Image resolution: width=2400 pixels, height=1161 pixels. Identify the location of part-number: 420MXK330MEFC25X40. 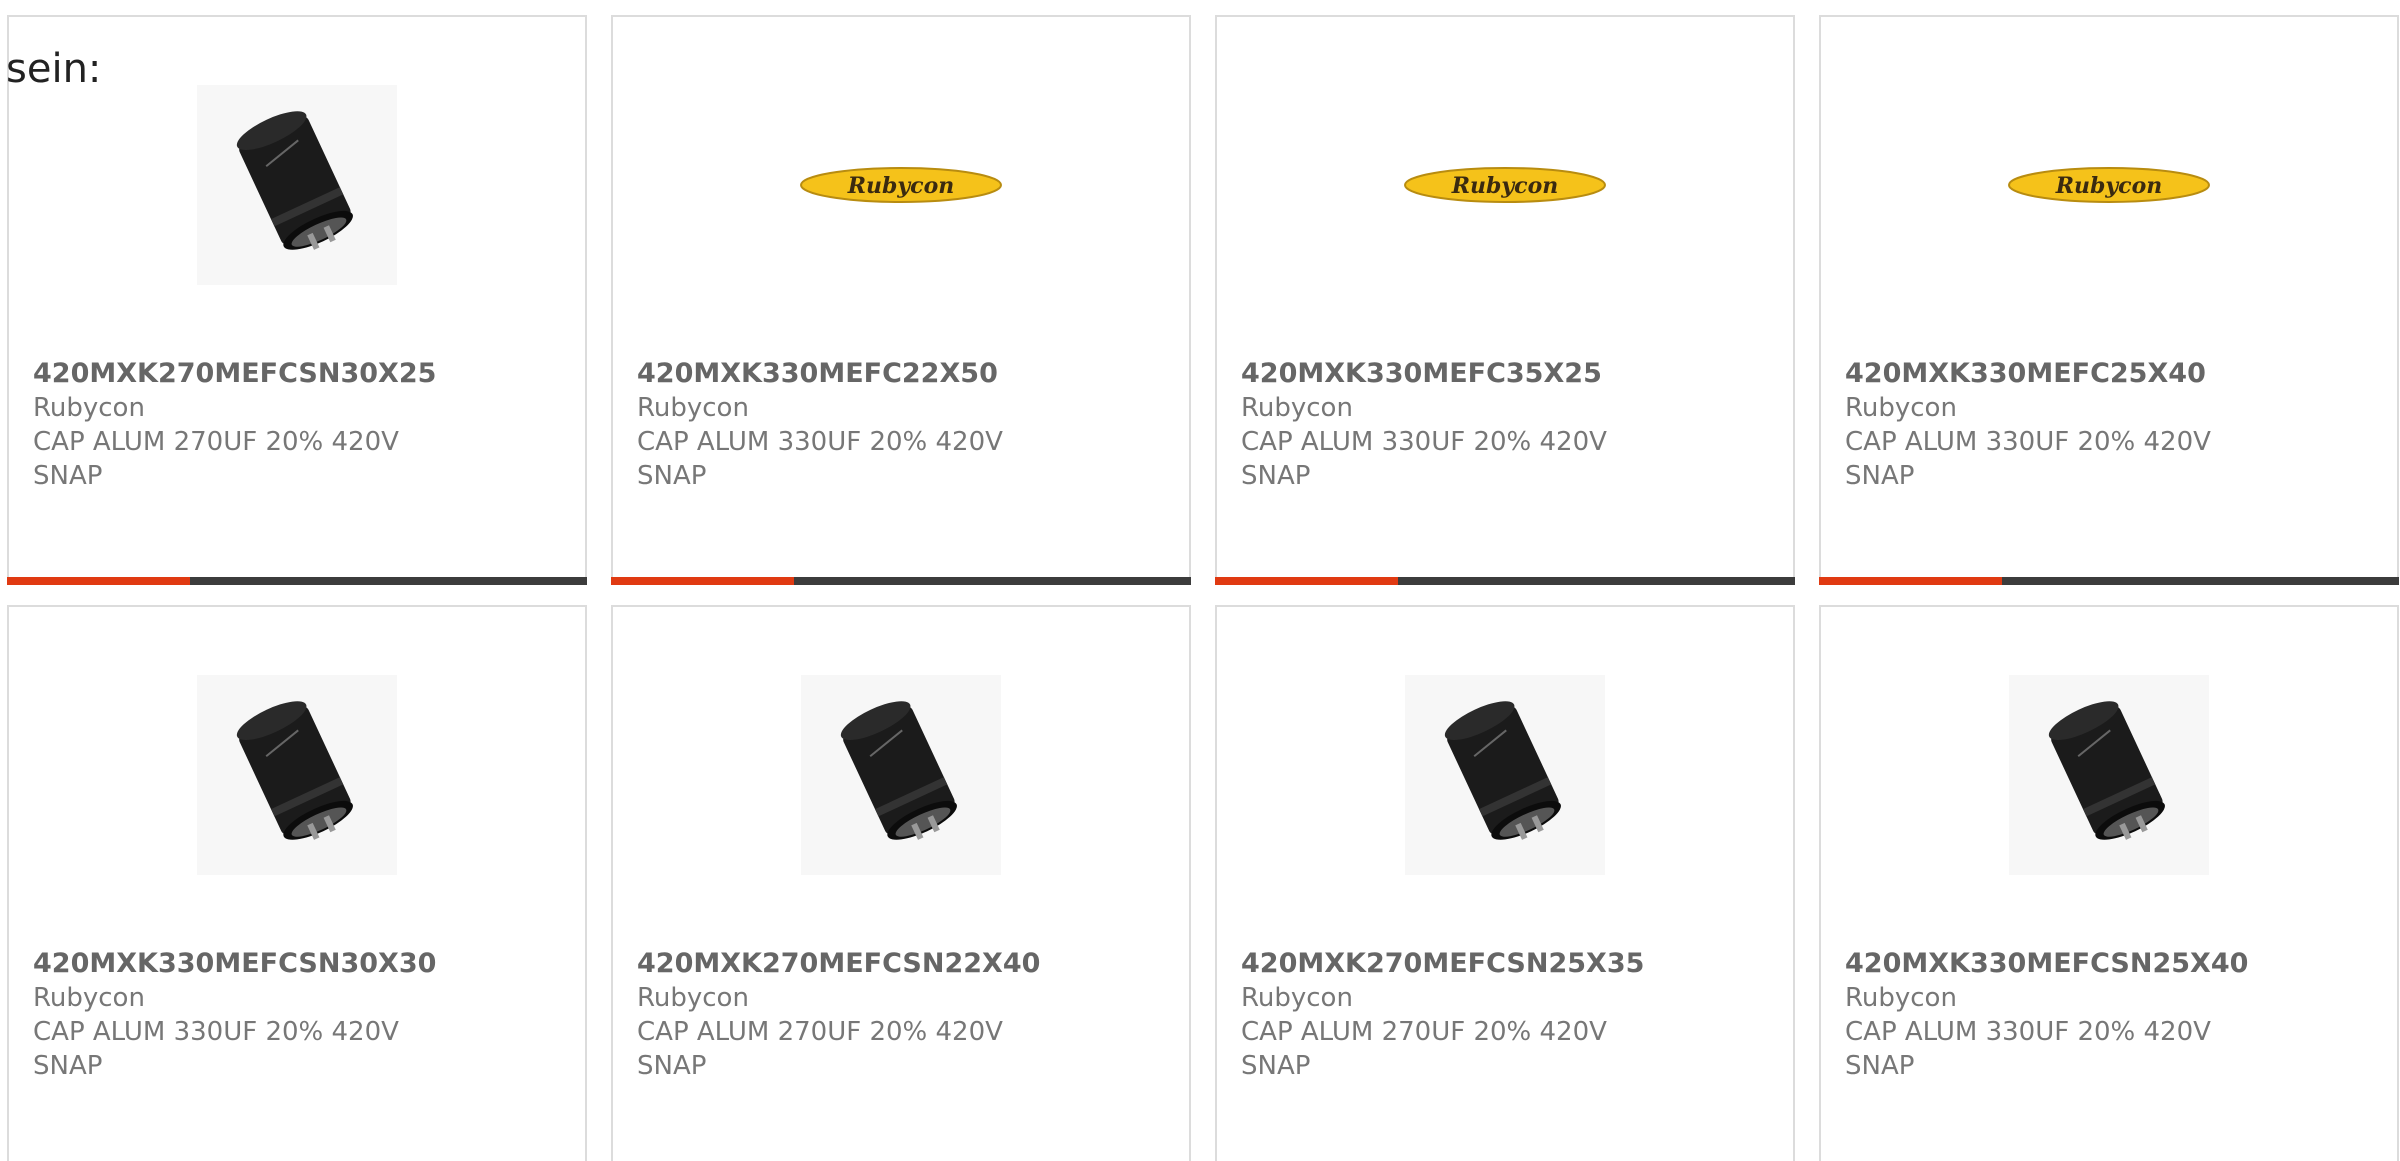
(2105, 374).